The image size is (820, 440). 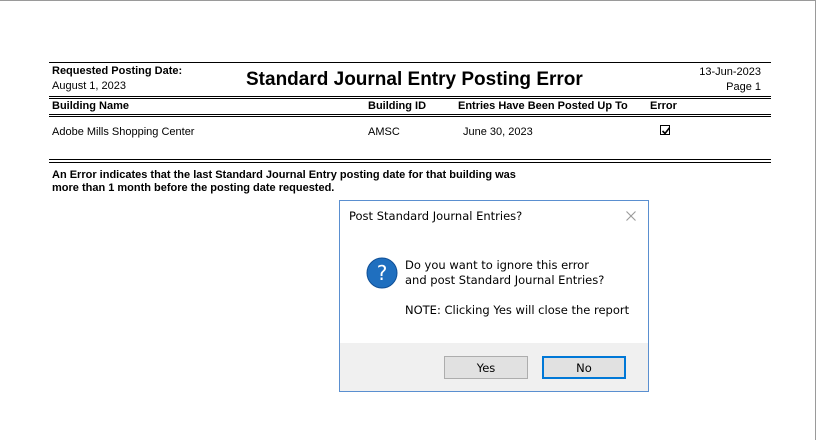 I want to click on checkmark-icon, so click(x=666, y=131).